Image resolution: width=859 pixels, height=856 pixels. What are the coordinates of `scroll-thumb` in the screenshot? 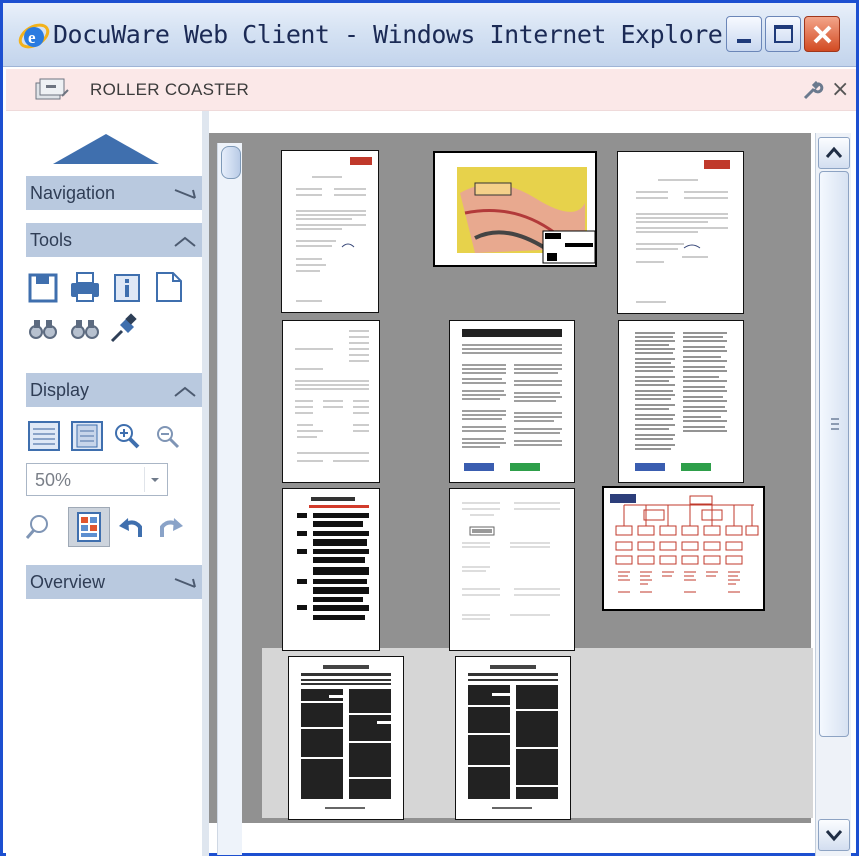 It's located at (834, 454).